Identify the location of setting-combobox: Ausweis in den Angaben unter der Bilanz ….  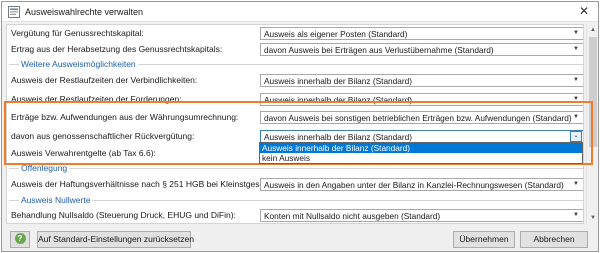
(421, 184).